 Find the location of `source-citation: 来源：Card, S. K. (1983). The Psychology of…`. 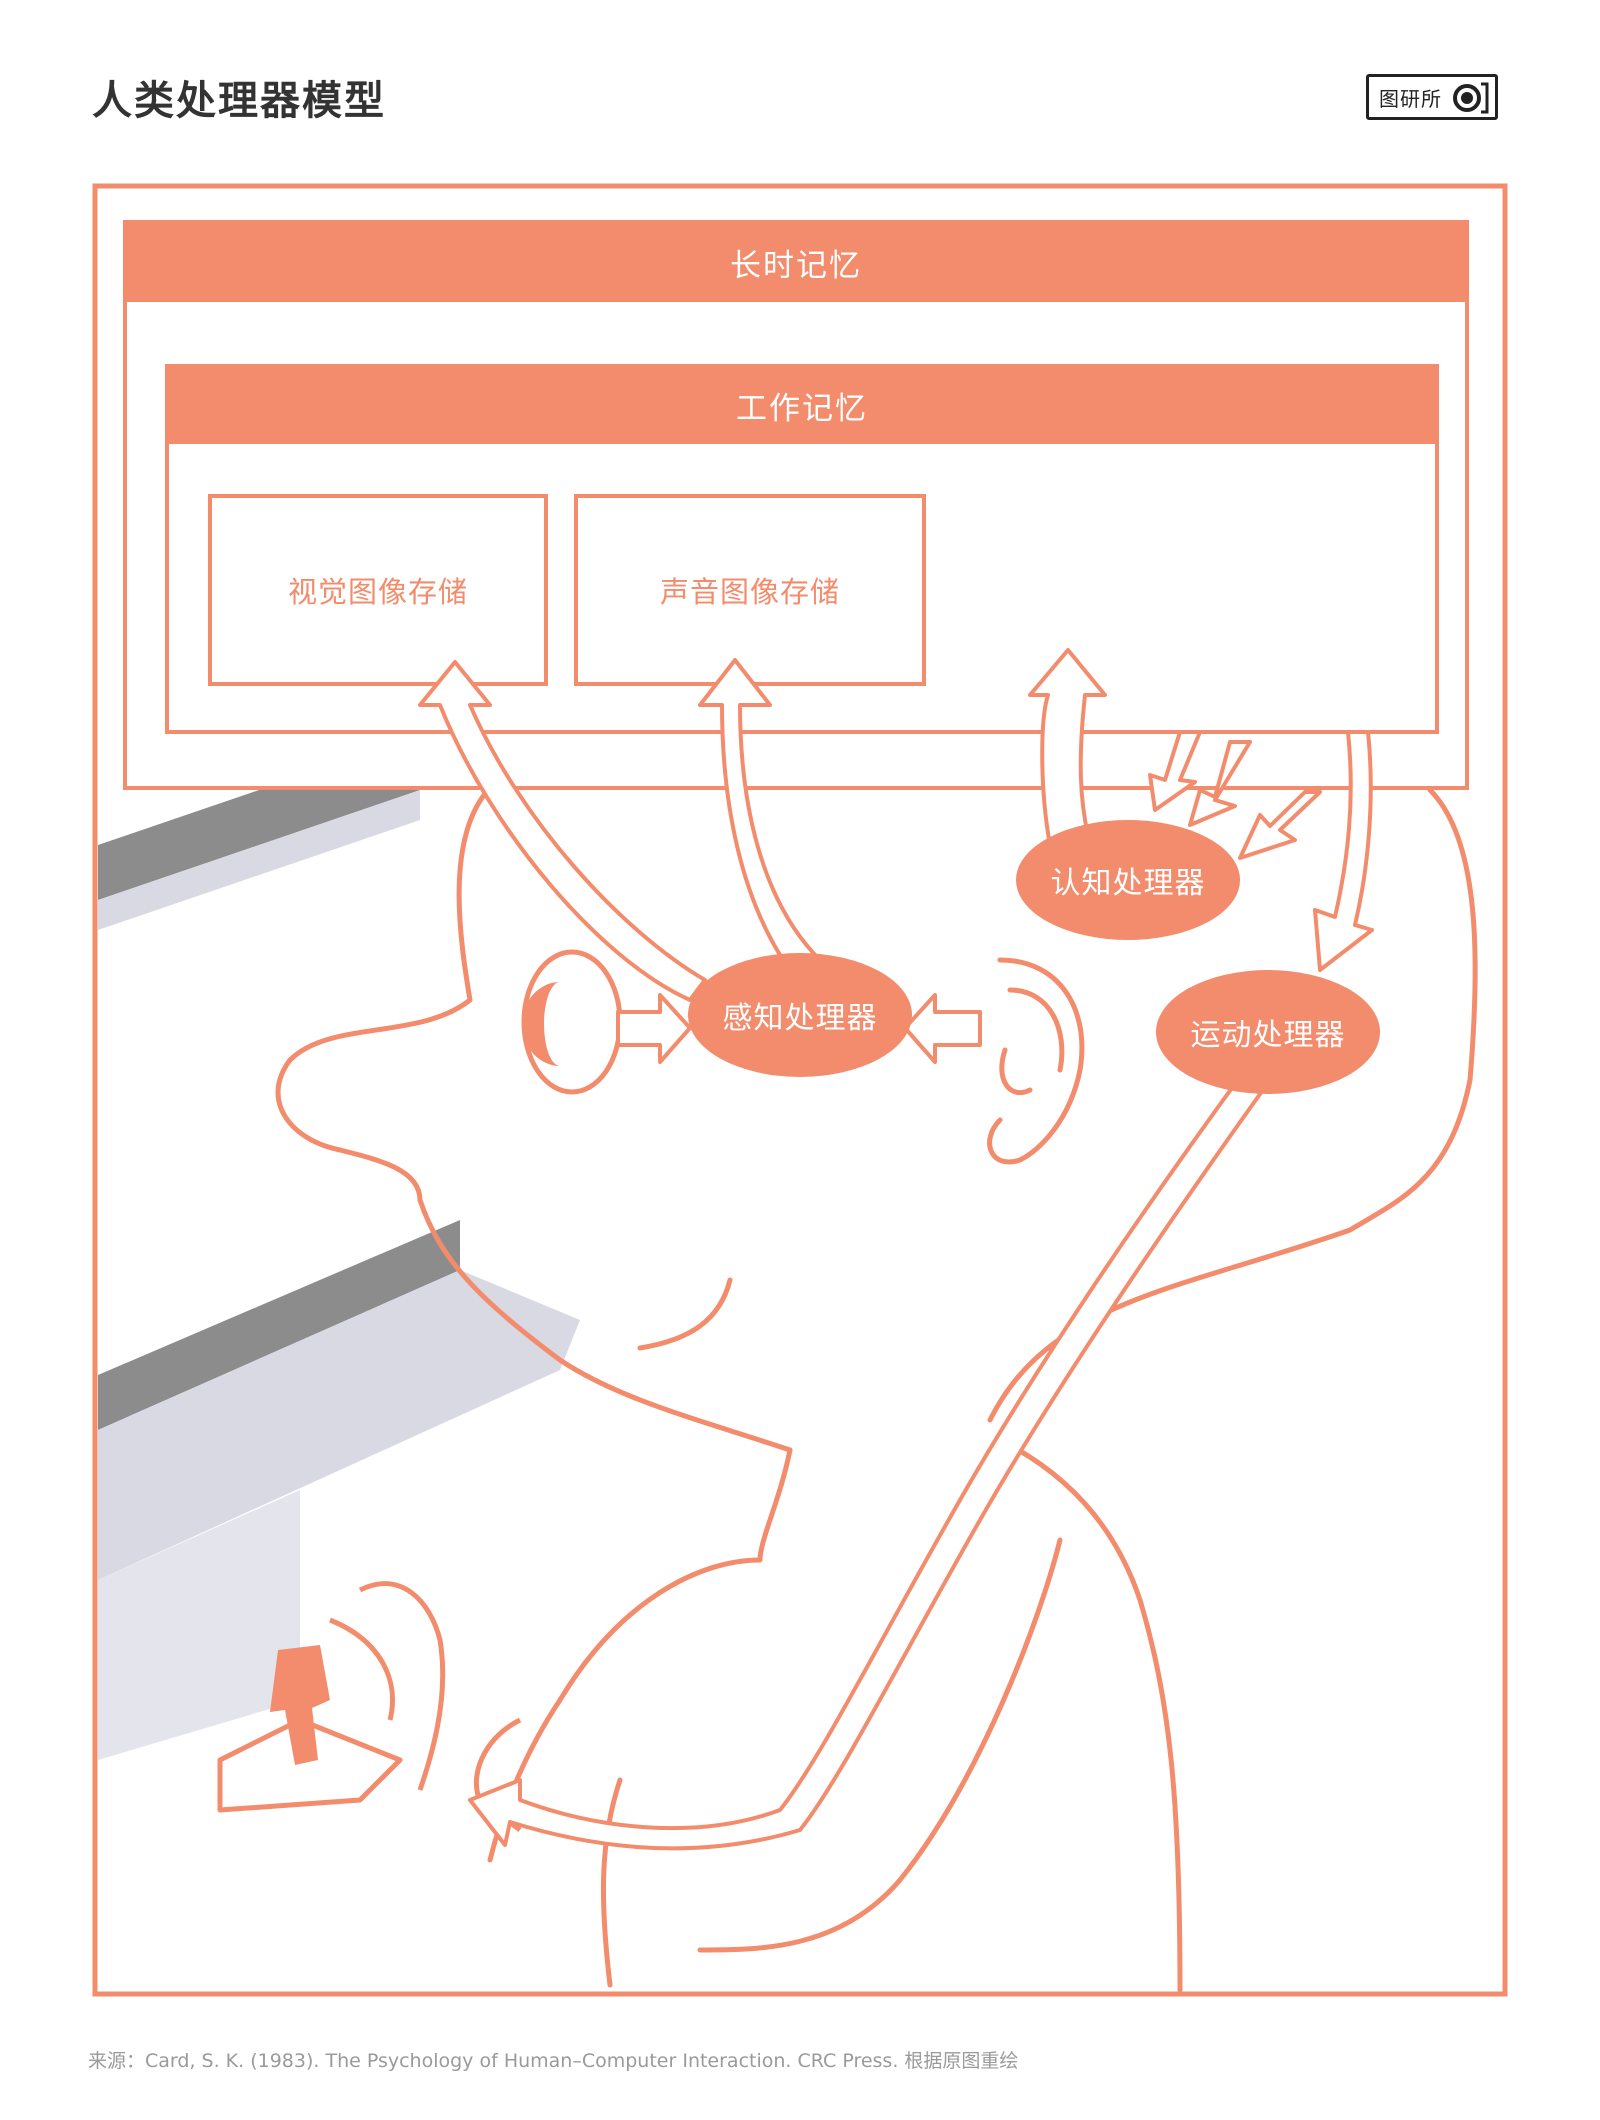

source-citation: 来源：Card, S. K. (1983). The Psychology of… is located at coordinates (553, 2061).